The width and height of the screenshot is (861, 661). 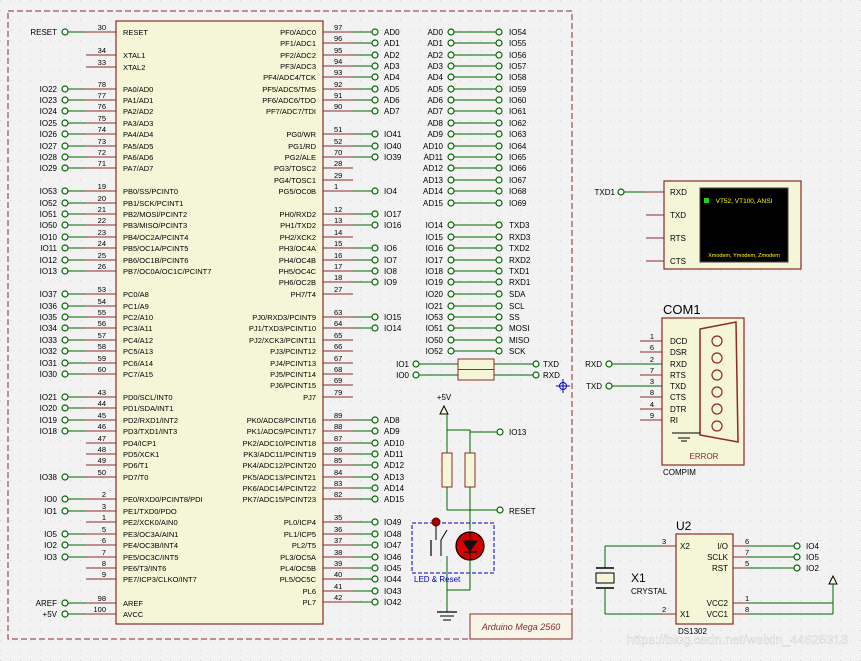 What do you see at coordinates (436, 522) in the screenshot?
I see `reset-button-cap` at bounding box center [436, 522].